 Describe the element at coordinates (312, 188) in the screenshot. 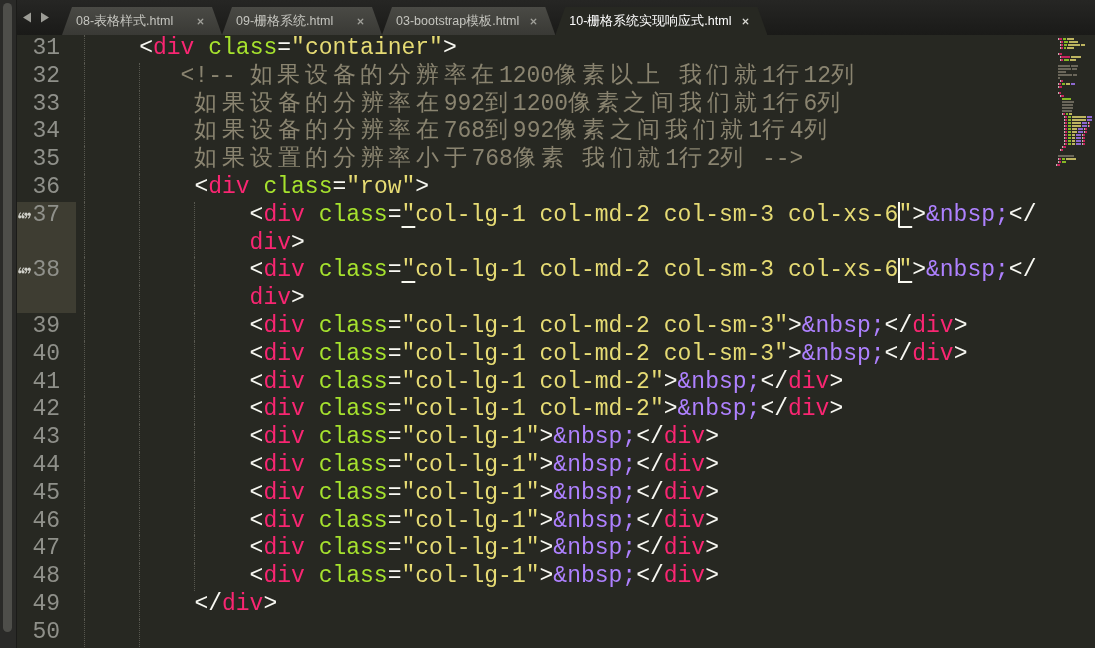

I see `code-line: <div class="row">` at that location.